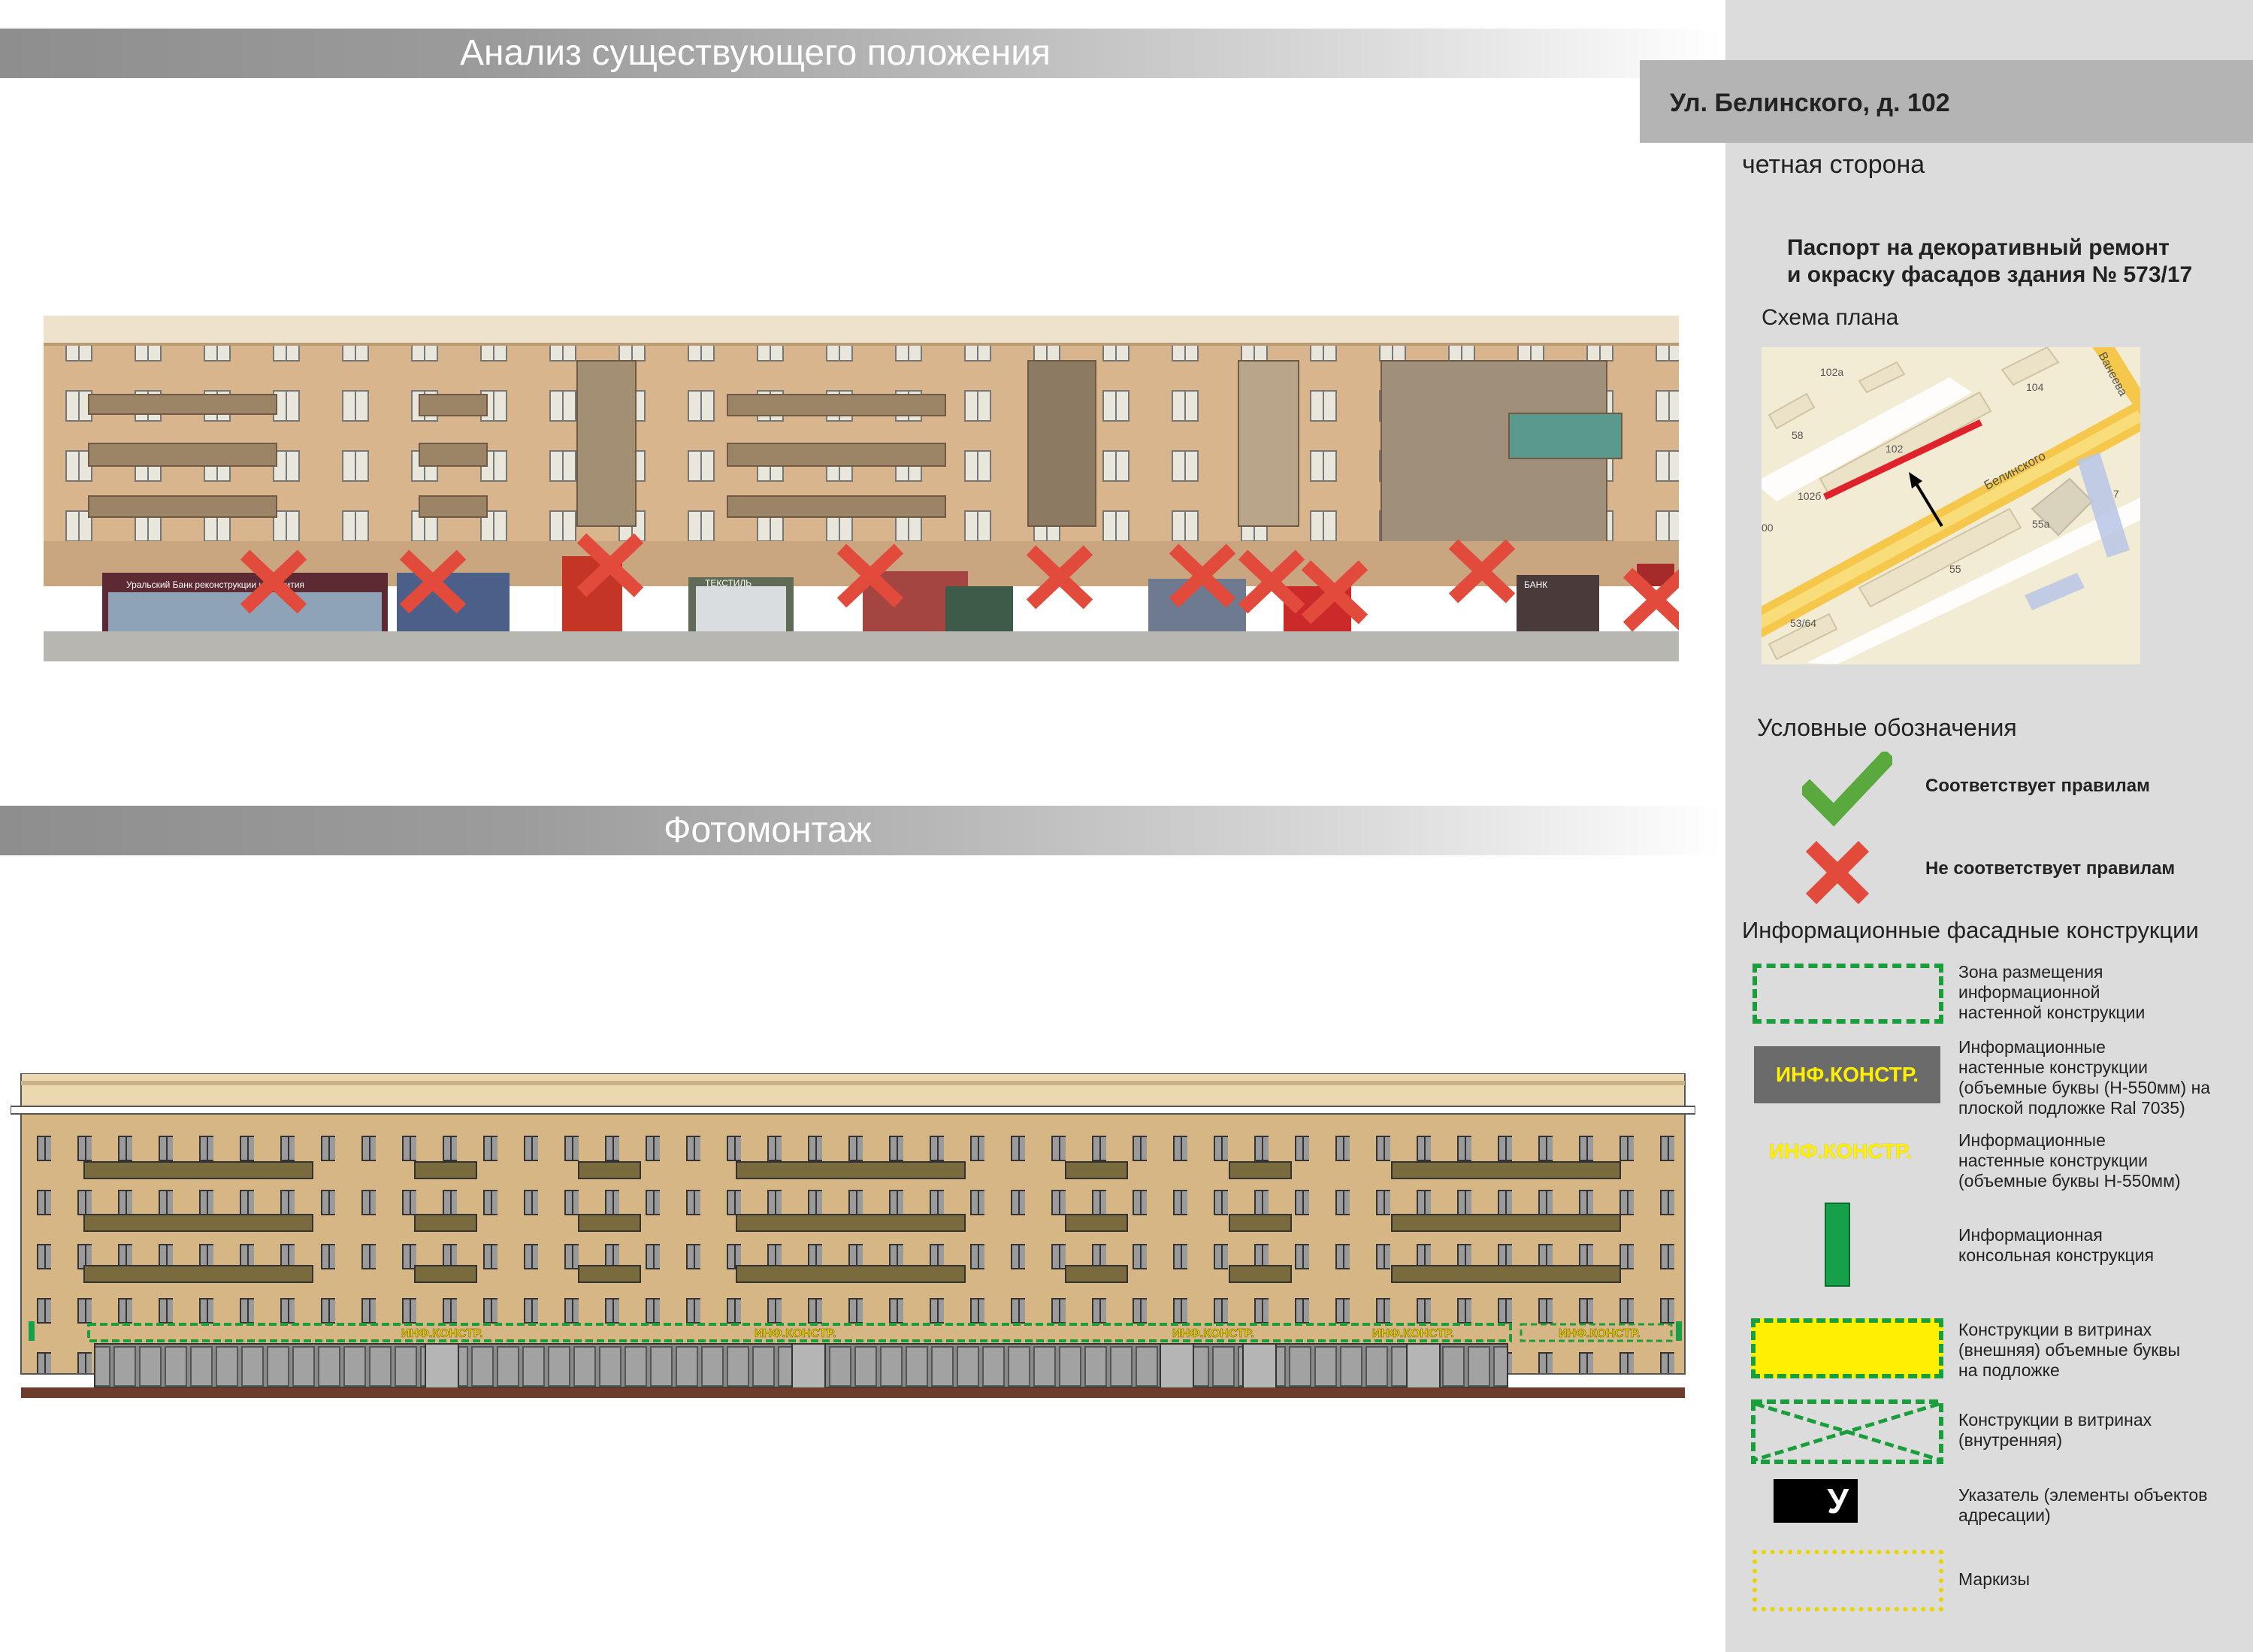  Describe the element at coordinates (1833, 165) in the screenshot. I see `street-side: четная сторона` at that location.